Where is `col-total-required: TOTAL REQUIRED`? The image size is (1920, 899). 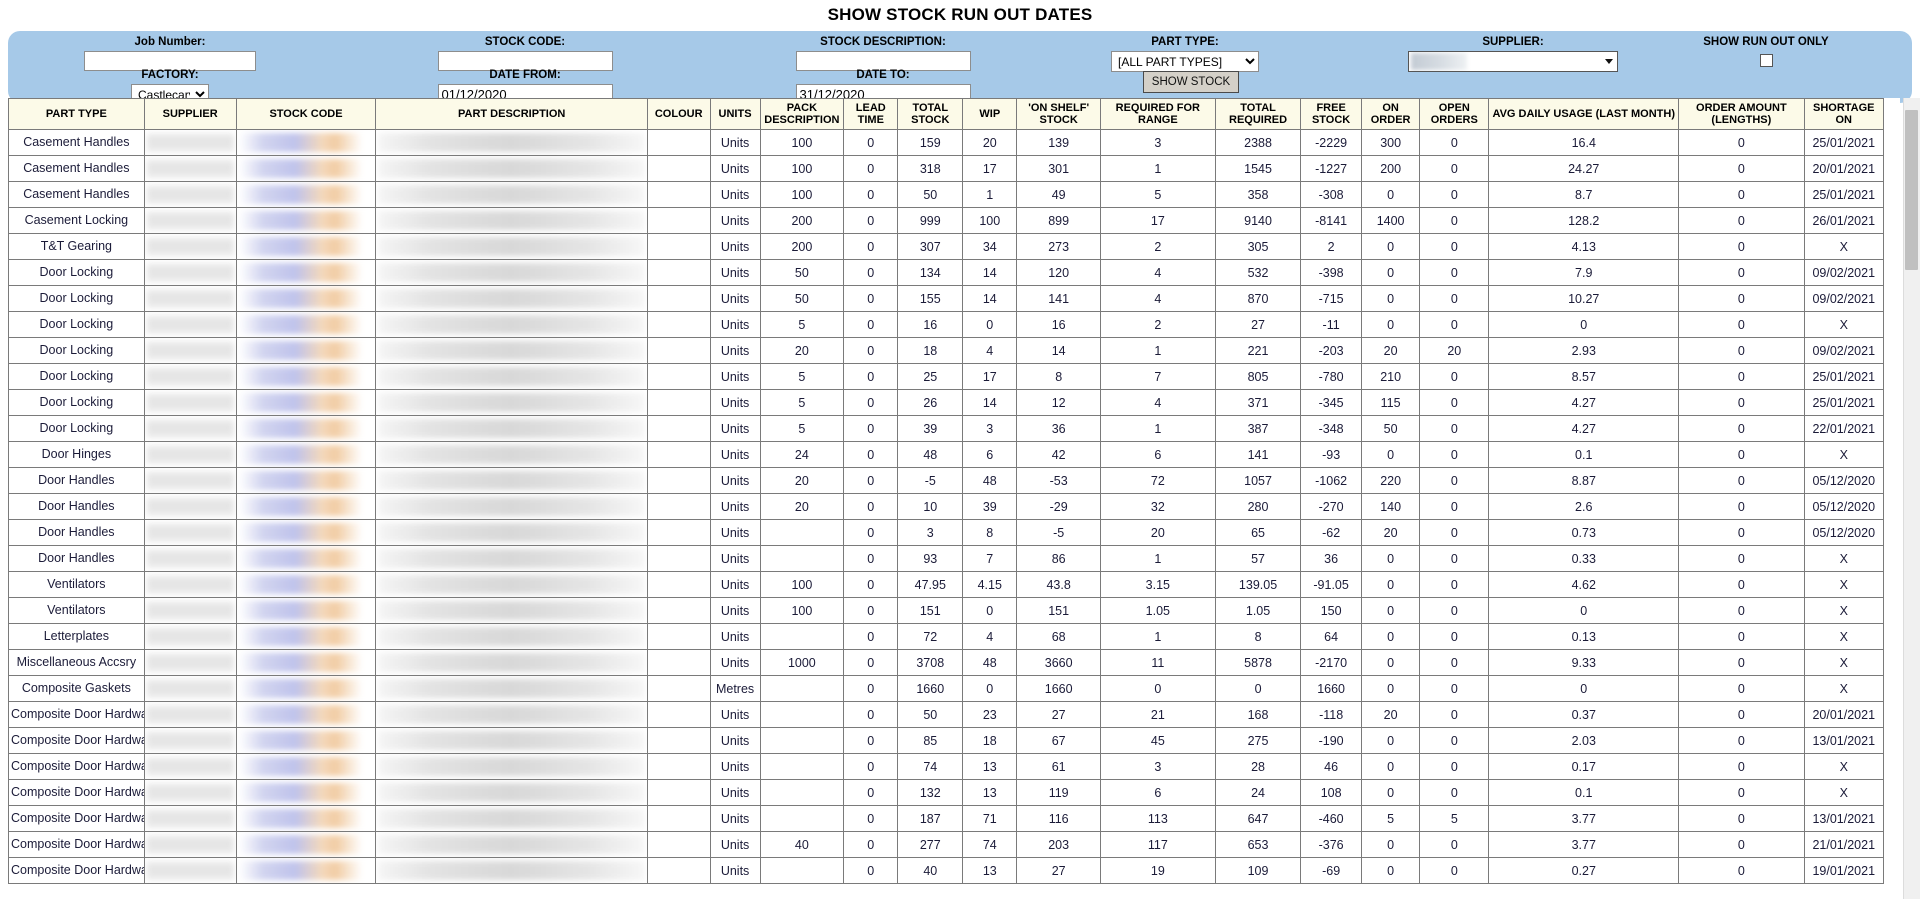 col-total-required: TOTAL REQUIRED is located at coordinates (1258, 114).